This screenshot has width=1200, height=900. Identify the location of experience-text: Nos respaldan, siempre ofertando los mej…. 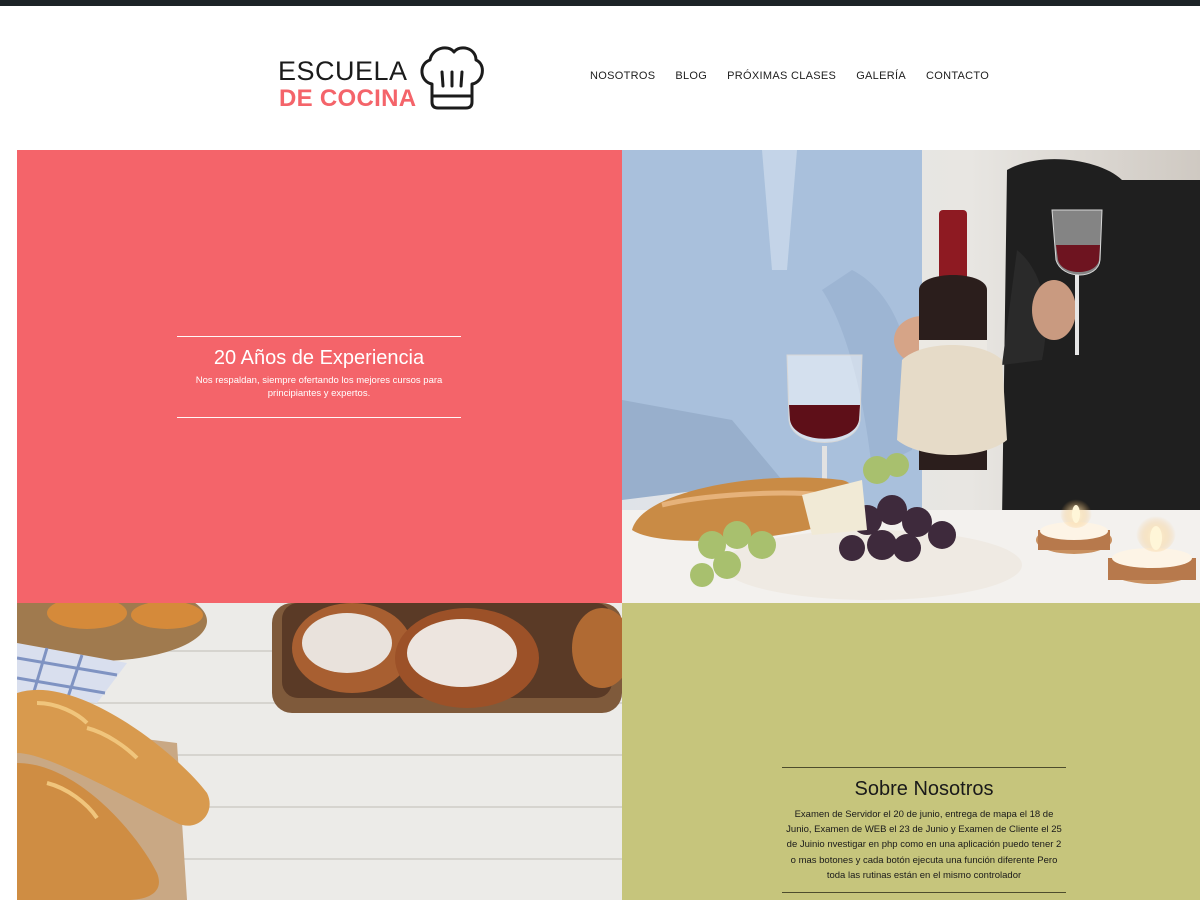
(319, 387).